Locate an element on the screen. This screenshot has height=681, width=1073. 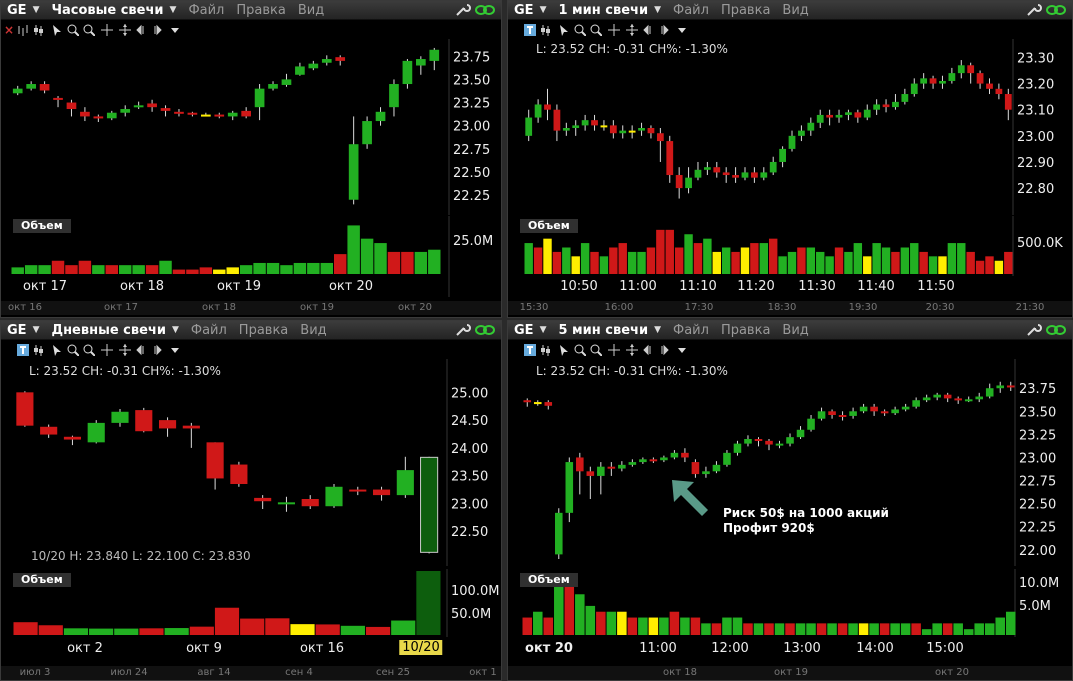
bars-icon is located at coordinates (23, 30).